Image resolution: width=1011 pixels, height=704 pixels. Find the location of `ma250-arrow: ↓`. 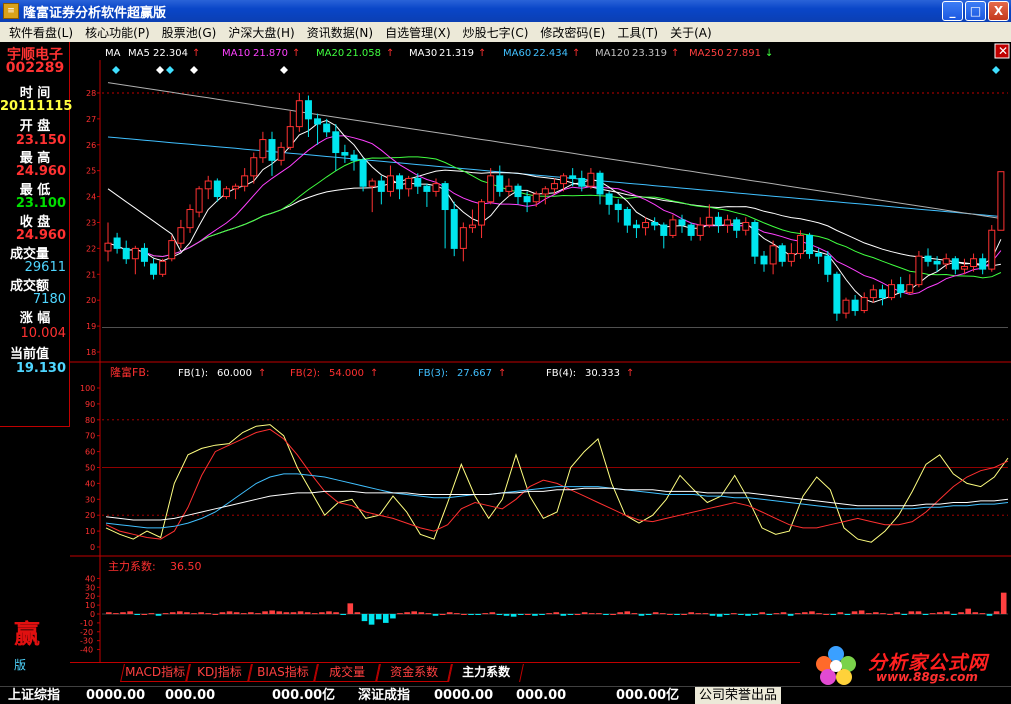

ma250-arrow: ↓ is located at coordinates (769, 53).